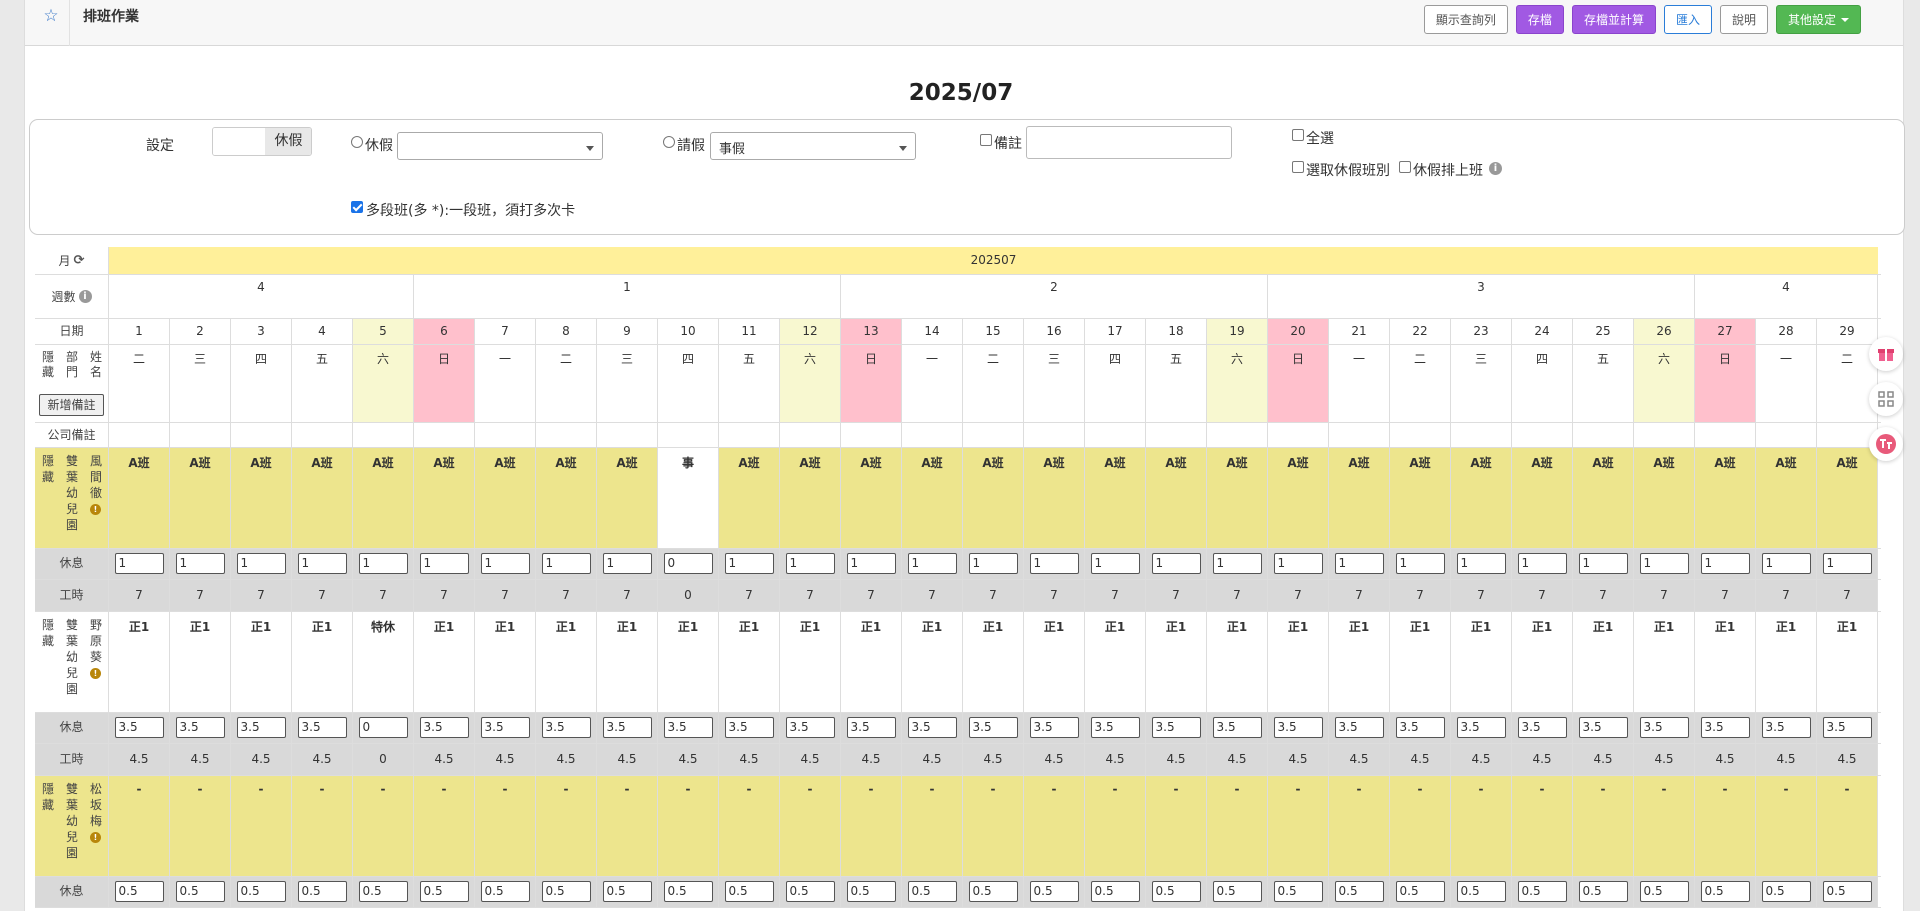  What do you see at coordinates (357, 142) in the screenshot?
I see `leave-radio` at bounding box center [357, 142].